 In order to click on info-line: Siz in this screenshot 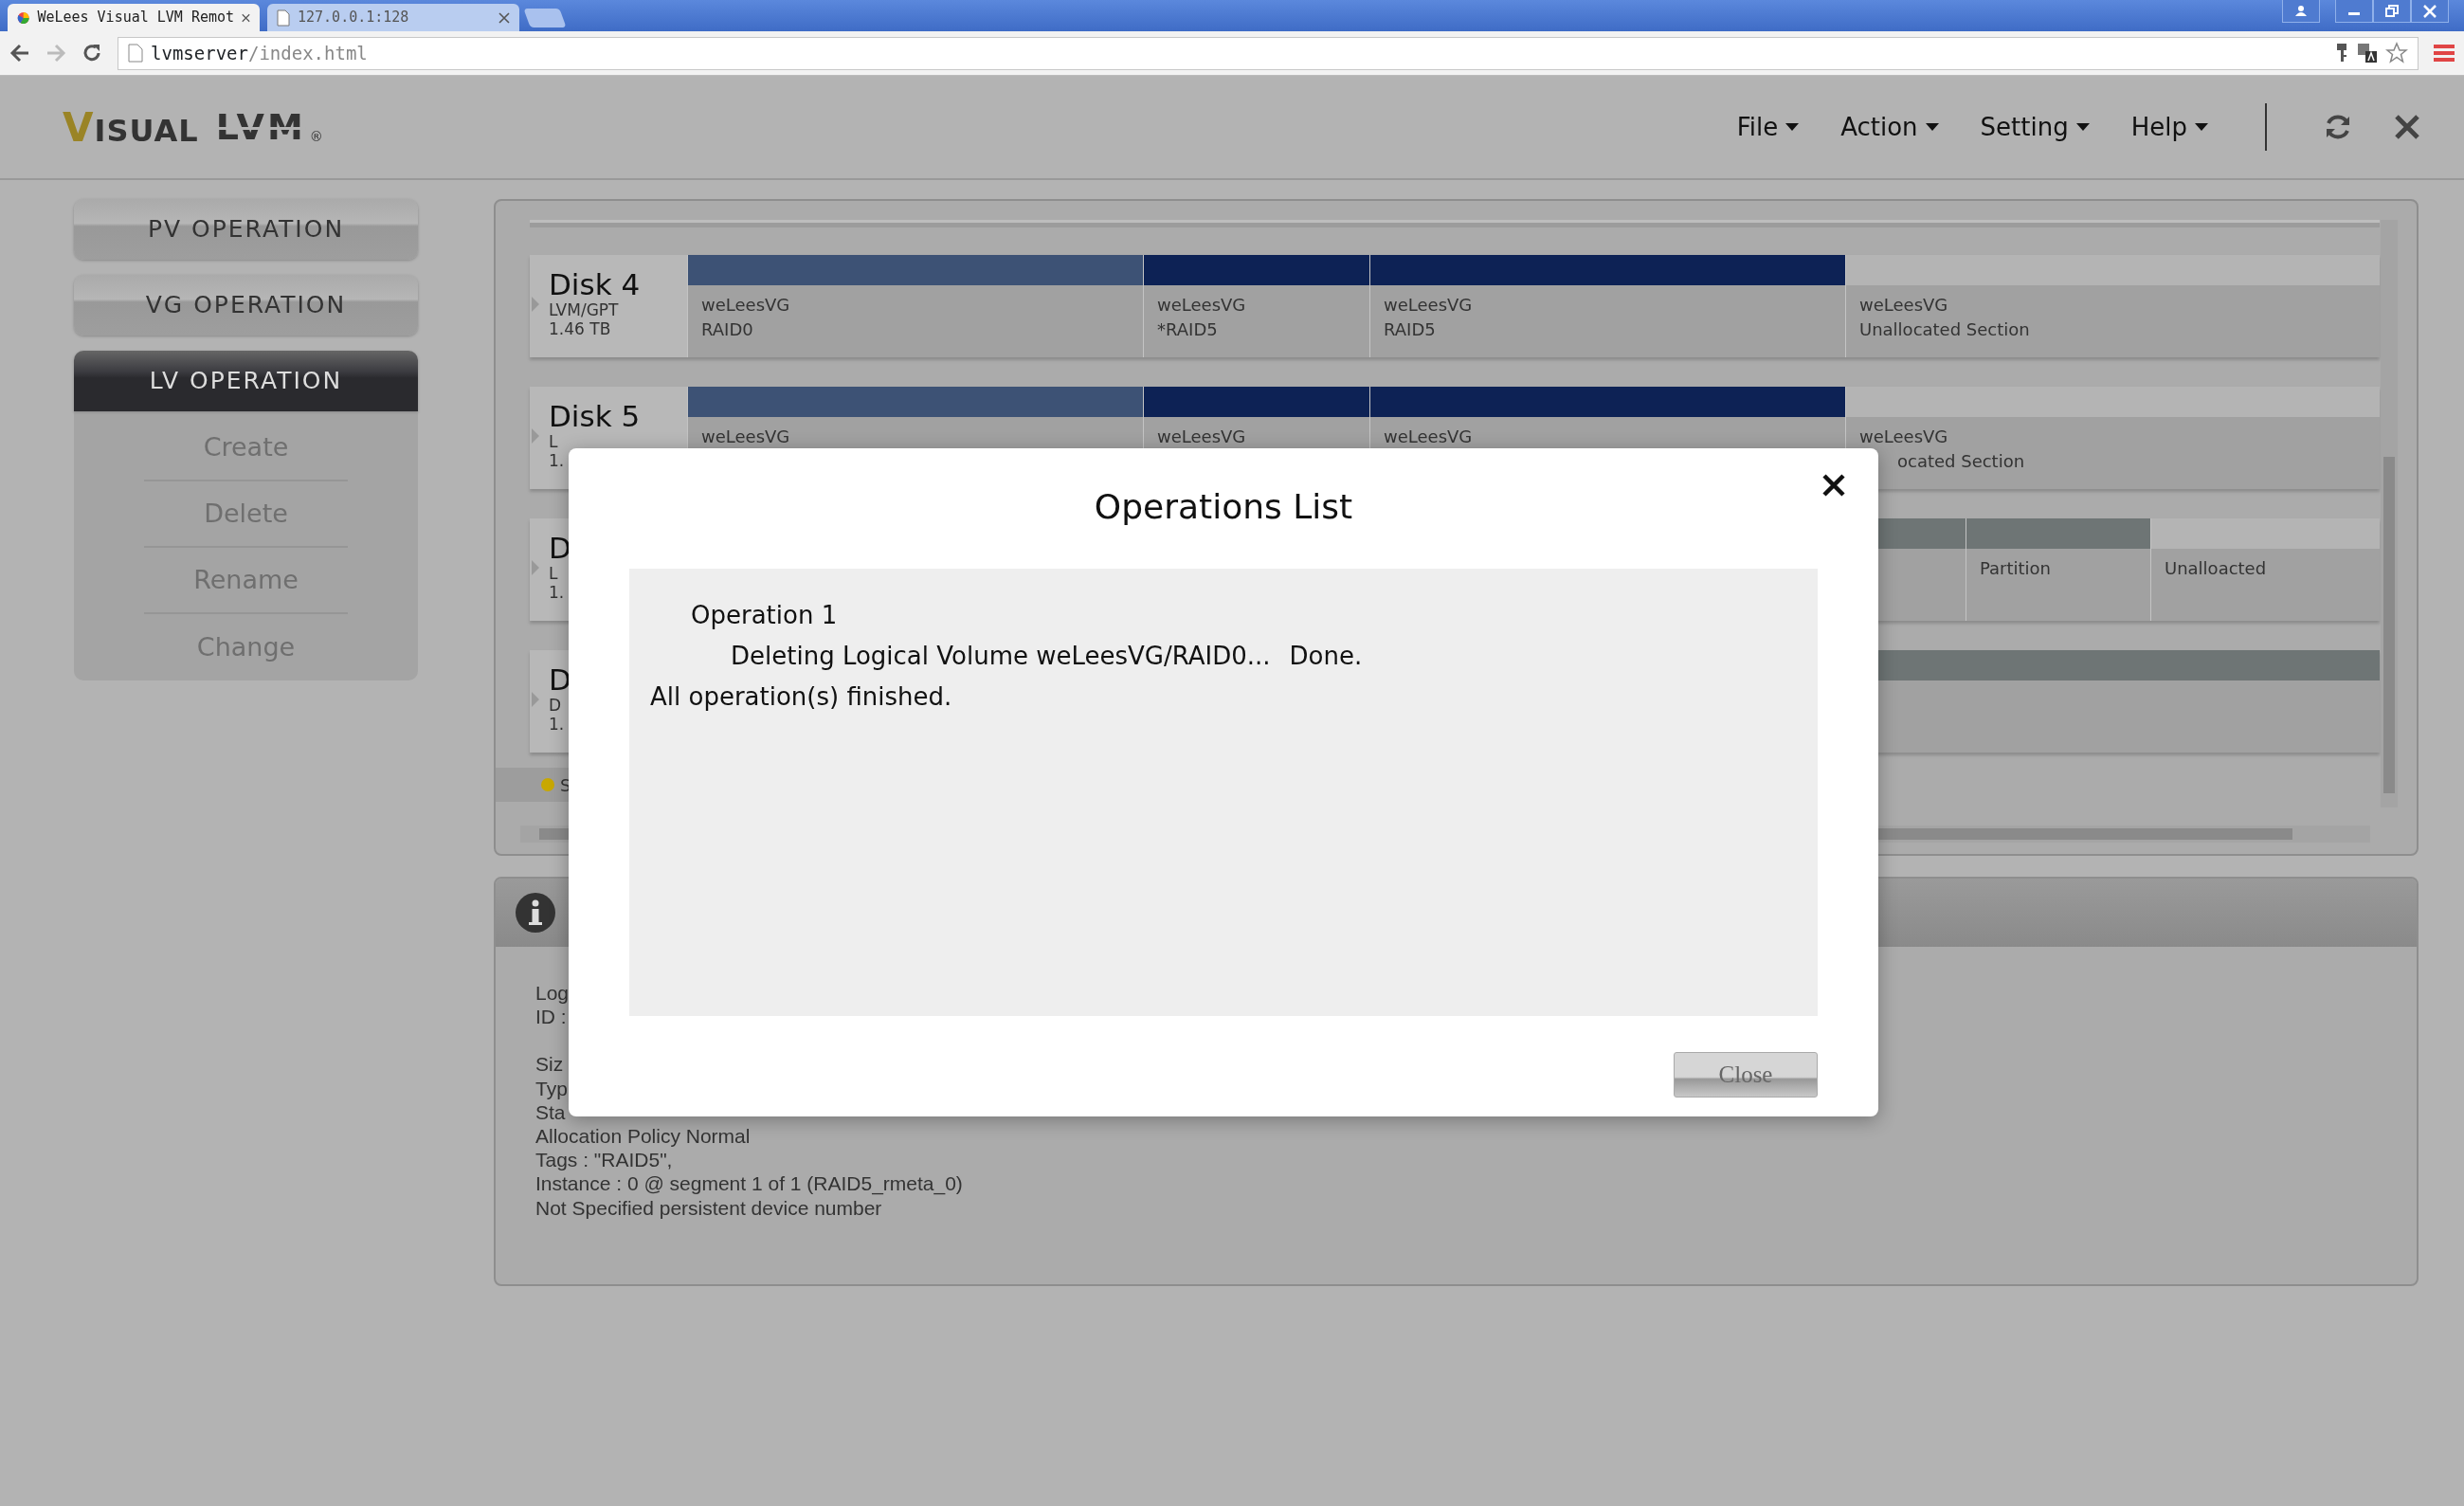, I will do `click(549, 1064)`.